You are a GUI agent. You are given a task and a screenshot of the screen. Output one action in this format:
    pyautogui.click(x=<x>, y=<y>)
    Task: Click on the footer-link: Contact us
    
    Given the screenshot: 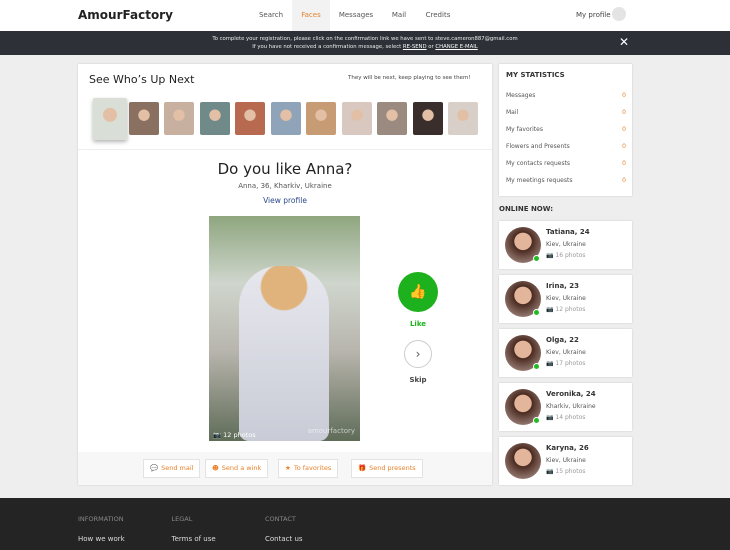 What is the action you would take?
    pyautogui.click(x=284, y=539)
    